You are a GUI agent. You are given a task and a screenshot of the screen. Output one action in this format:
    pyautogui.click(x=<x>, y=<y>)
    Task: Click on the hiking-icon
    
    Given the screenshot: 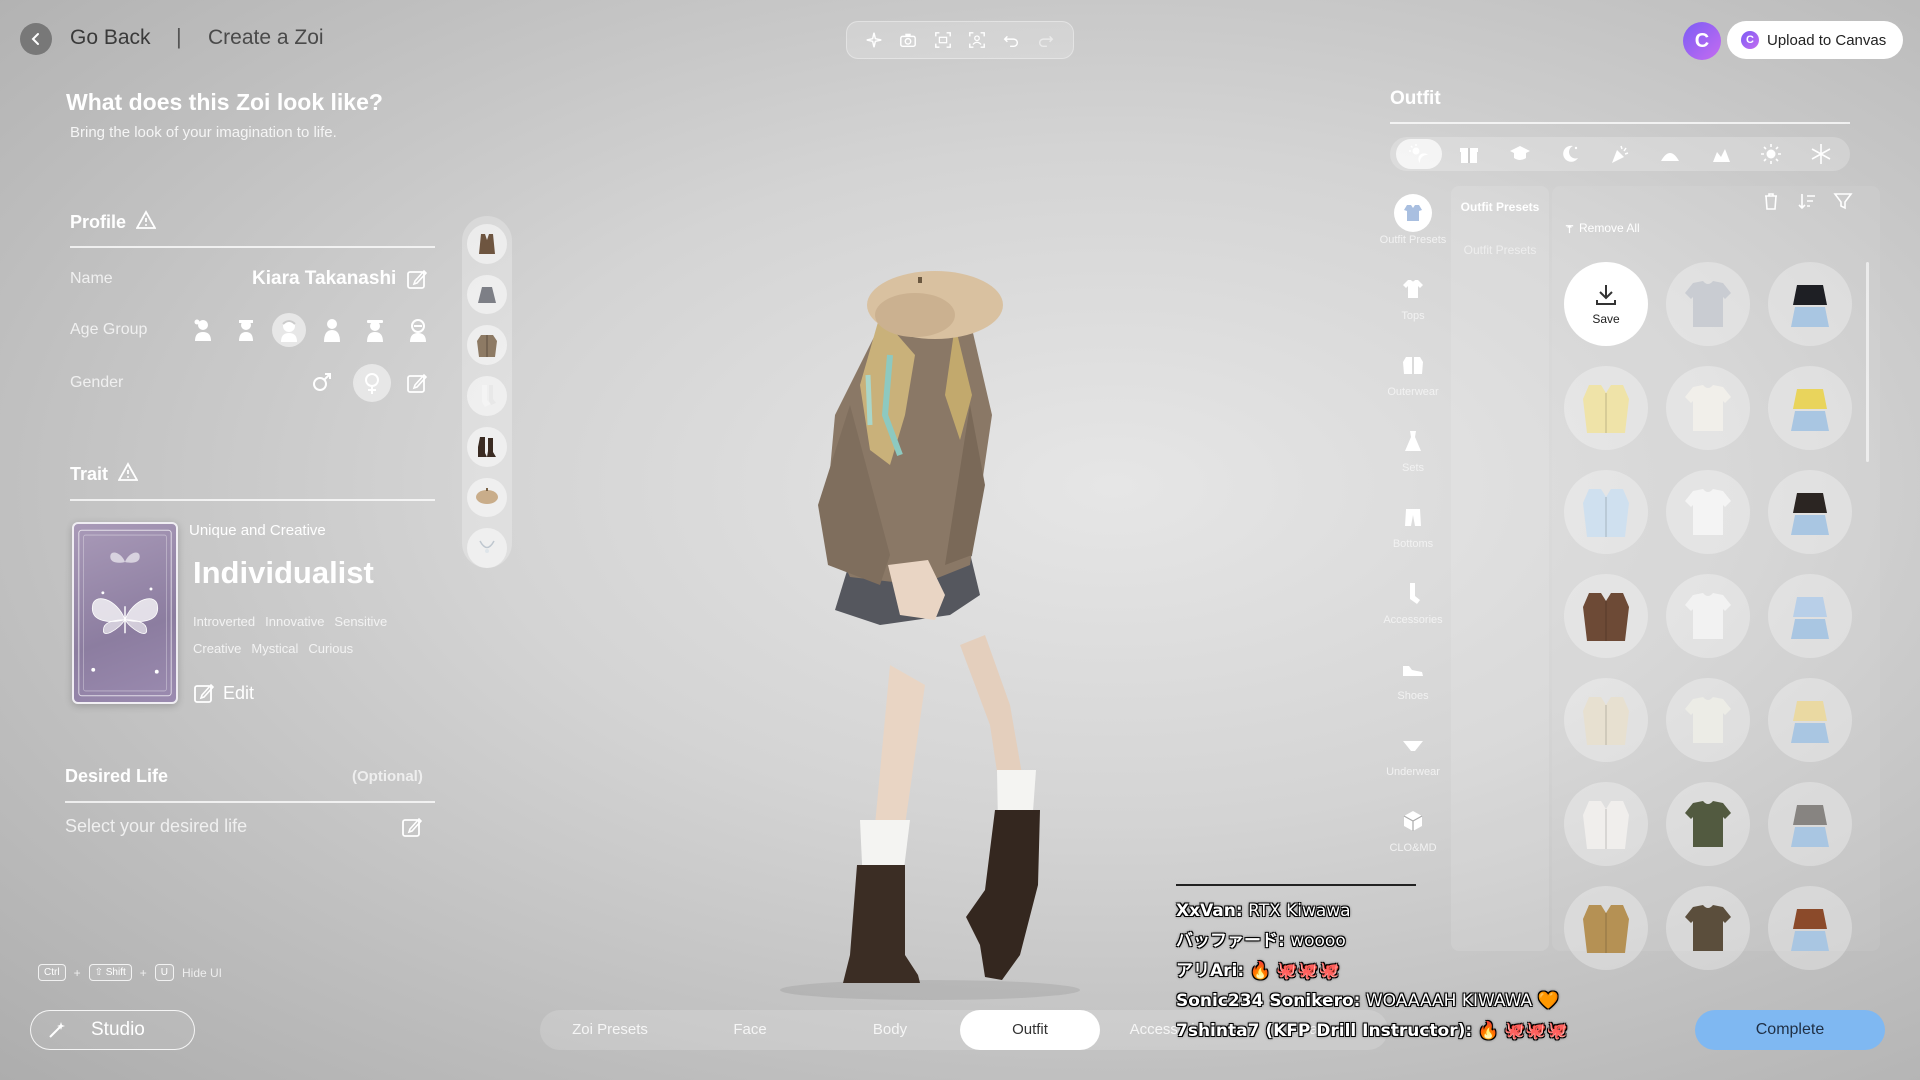 What is the action you would take?
    pyautogui.click(x=1721, y=154)
    